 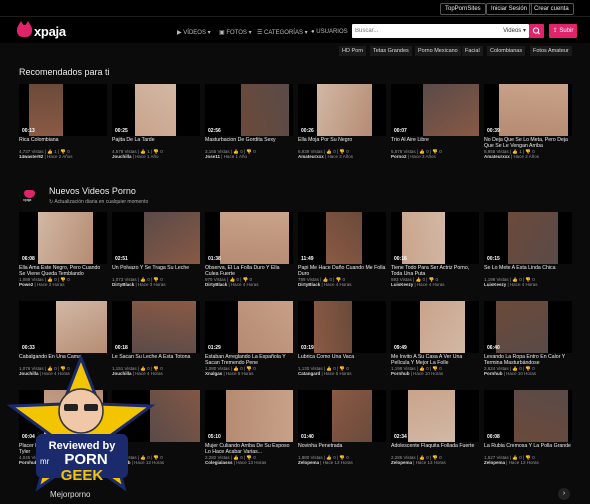 I want to click on badge-line3: GEEK, so click(x=82, y=475).